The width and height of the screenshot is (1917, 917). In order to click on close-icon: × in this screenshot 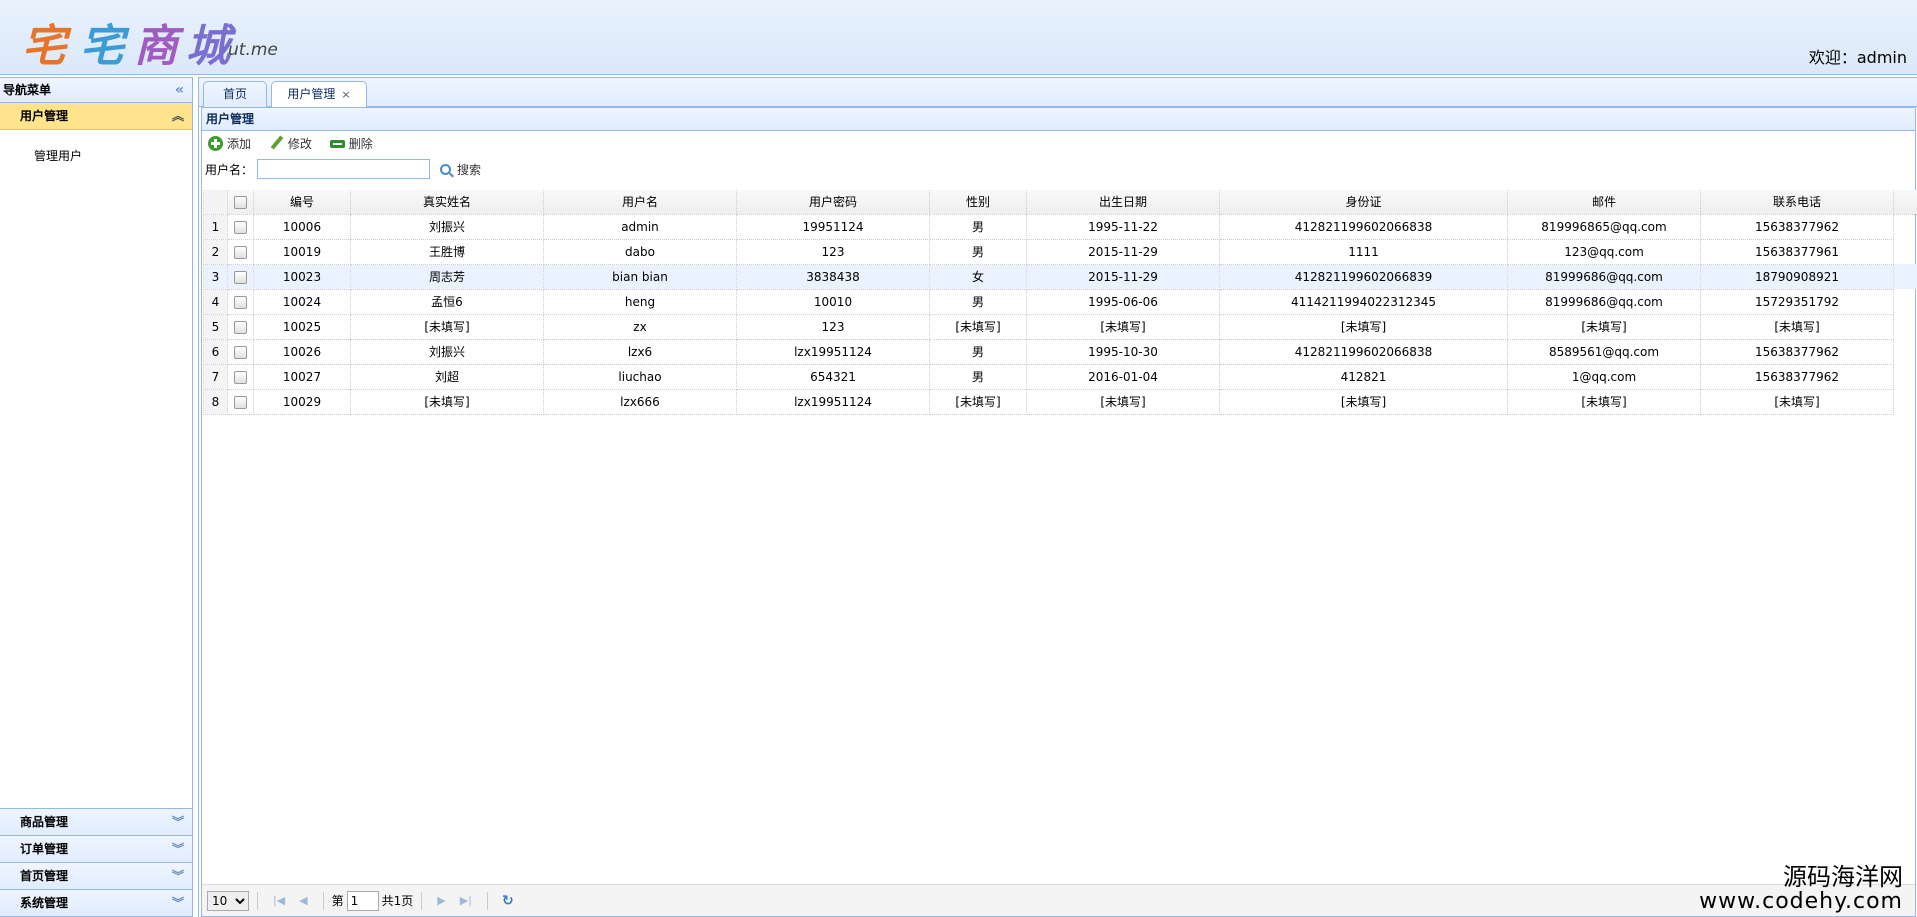, I will do `click(345, 94)`.